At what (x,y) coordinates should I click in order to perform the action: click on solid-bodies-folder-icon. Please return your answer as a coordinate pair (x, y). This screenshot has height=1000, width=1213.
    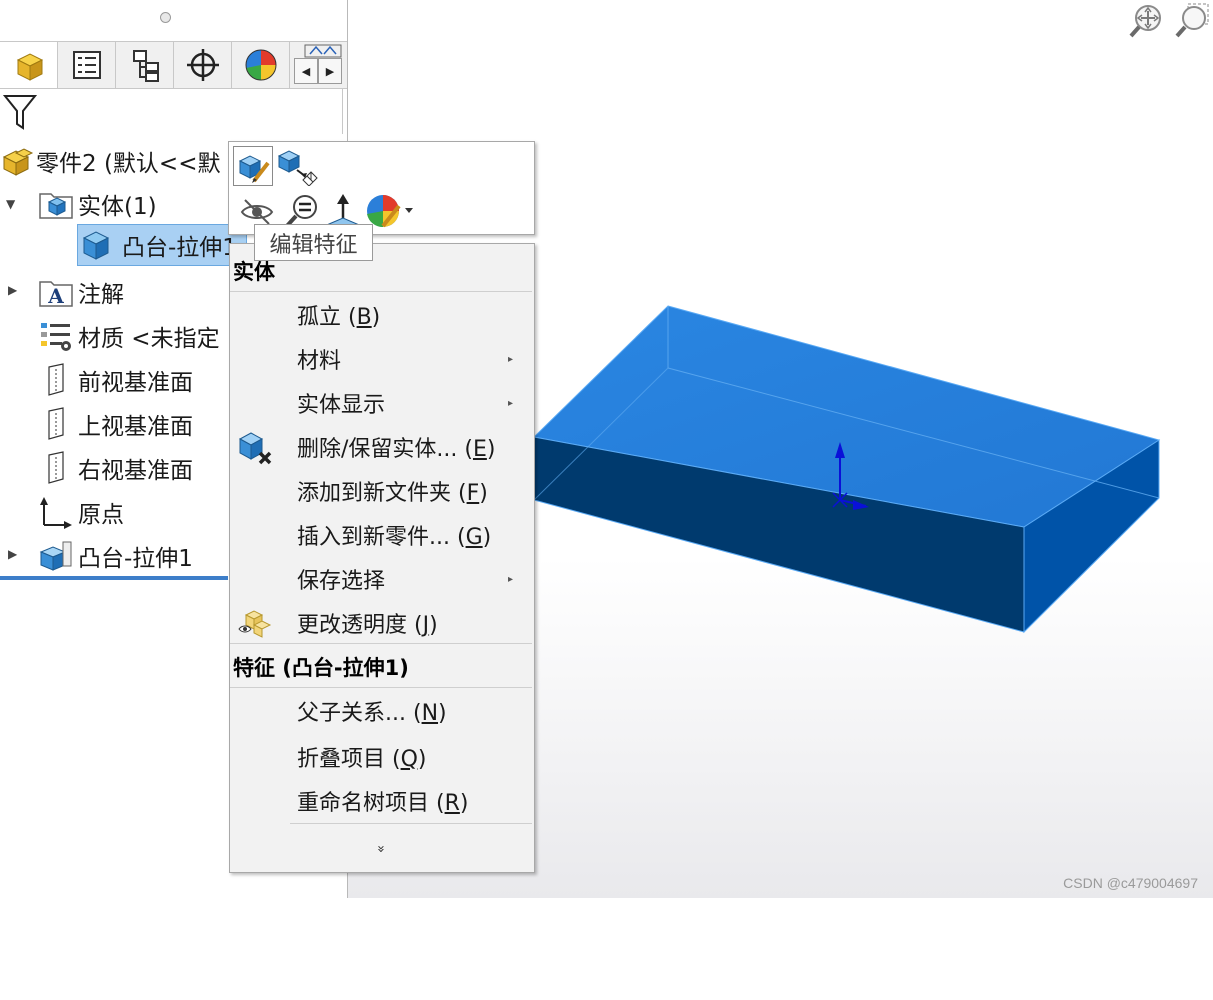
    Looking at the image, I should click on (56, 204).